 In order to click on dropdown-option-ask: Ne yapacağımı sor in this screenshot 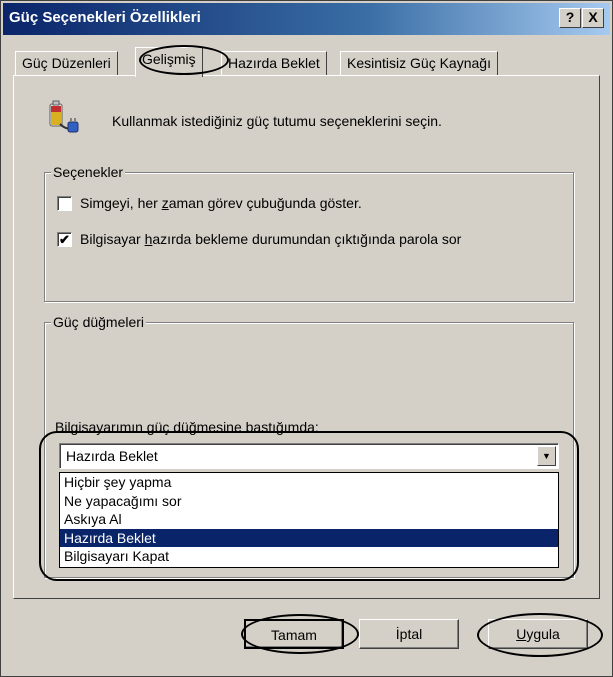, I will do `click(309, 501)`.